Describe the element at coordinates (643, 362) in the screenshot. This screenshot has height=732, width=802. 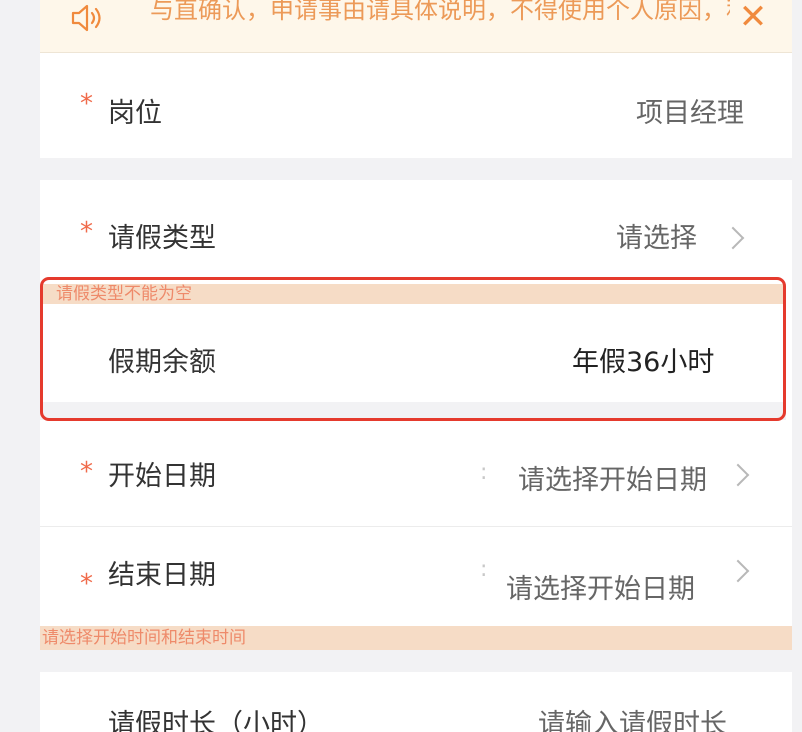
I see `leave-balance-value: 年假36小时` at that location.